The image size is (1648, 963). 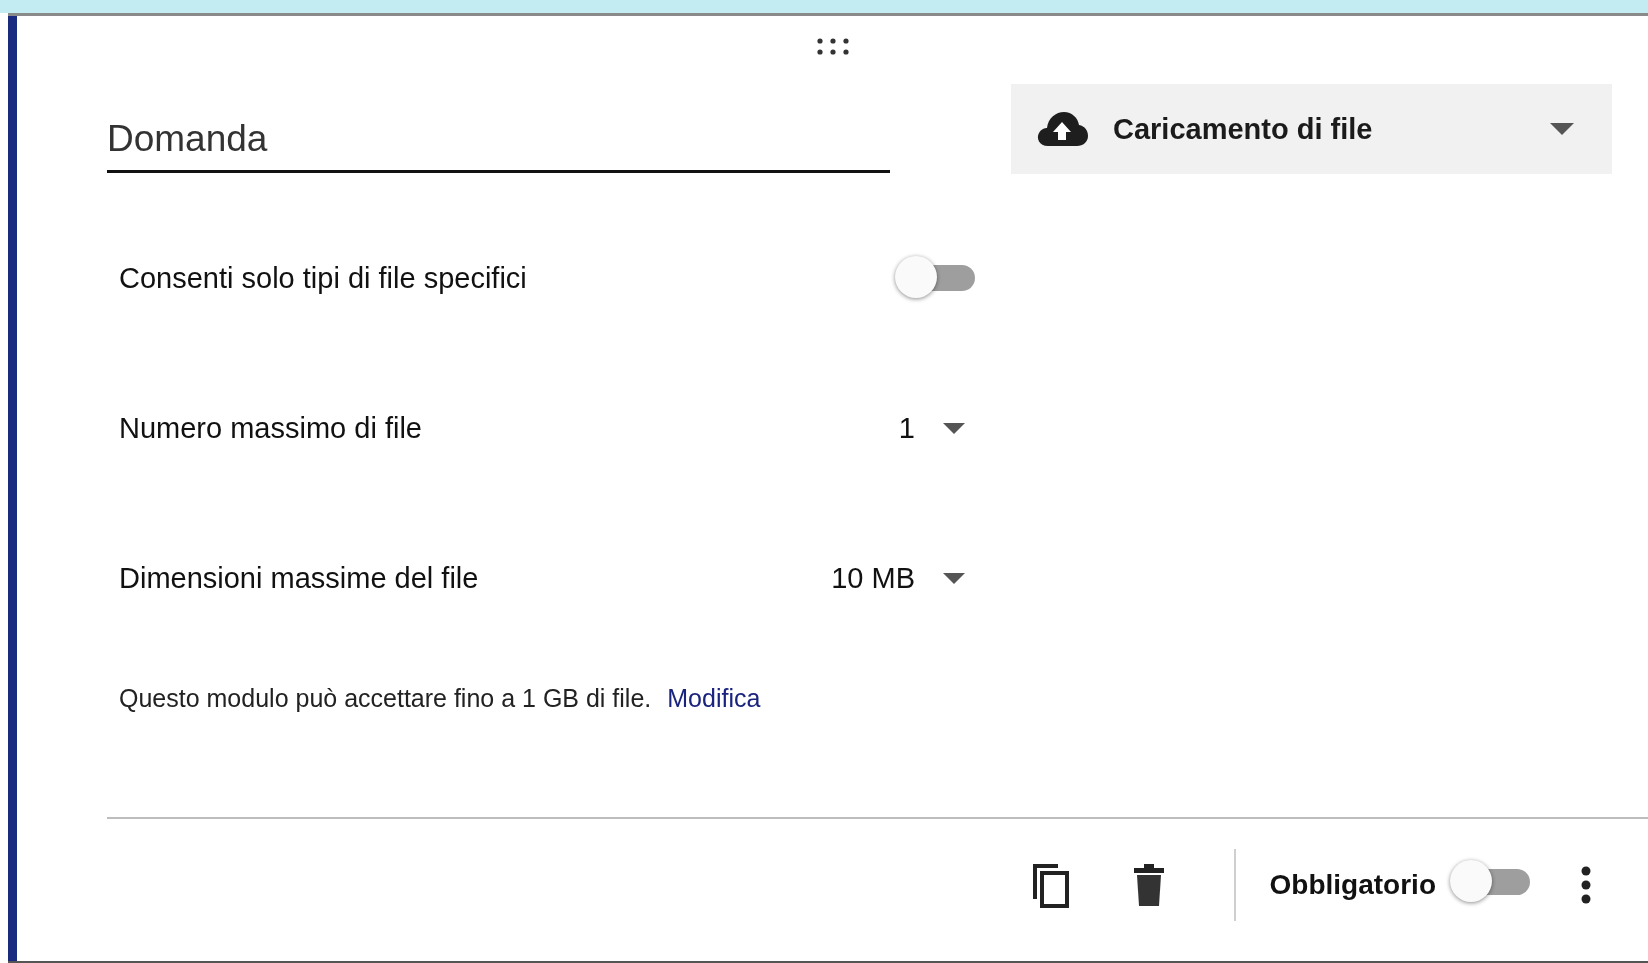 I want to click on required-label: Obbligatorio, so click(x=1352, y=885).